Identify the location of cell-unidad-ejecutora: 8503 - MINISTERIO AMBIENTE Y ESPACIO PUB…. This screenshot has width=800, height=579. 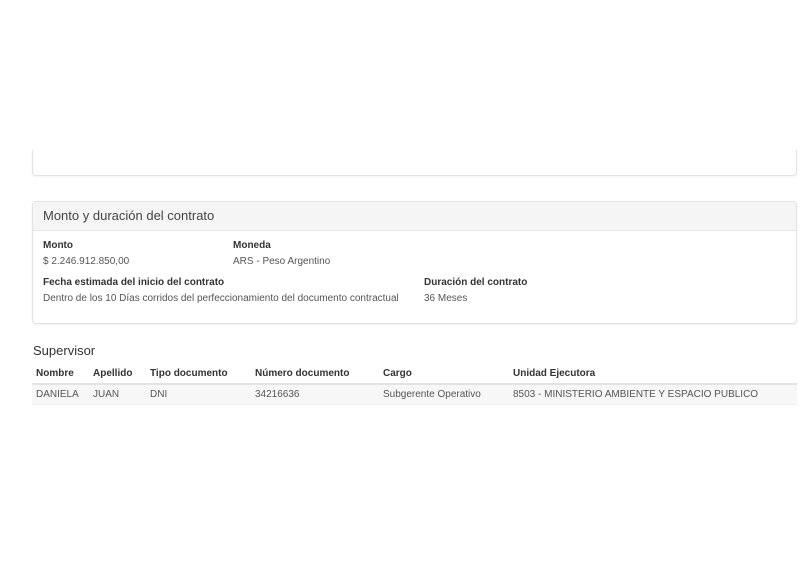
(653, 394).